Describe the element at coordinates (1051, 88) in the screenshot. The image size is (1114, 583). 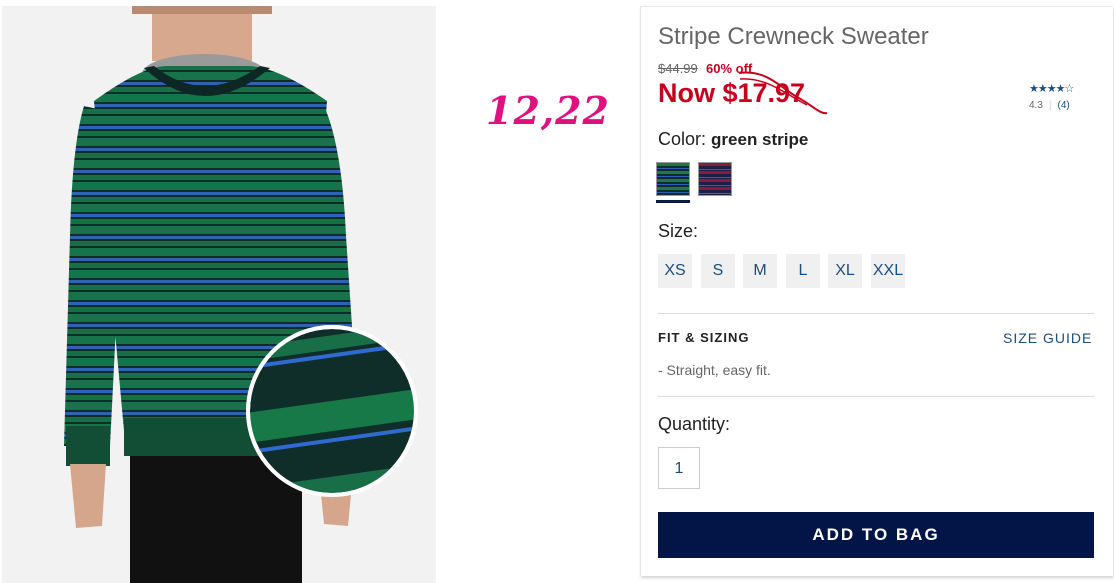
I see `rating-stars-icon: ★★★★☆` at that location.